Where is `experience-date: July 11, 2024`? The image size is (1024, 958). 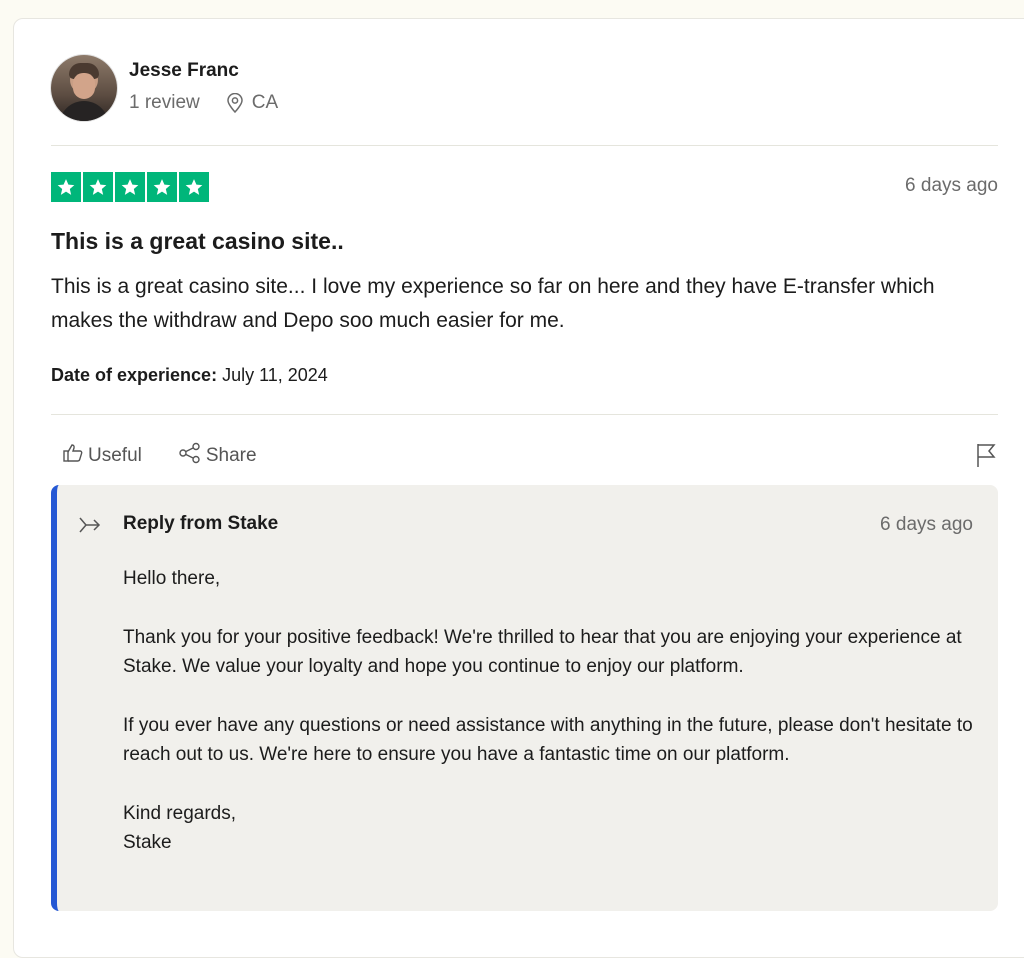
experience-date: July 11, 2024 is located at coordinates (275, 375).